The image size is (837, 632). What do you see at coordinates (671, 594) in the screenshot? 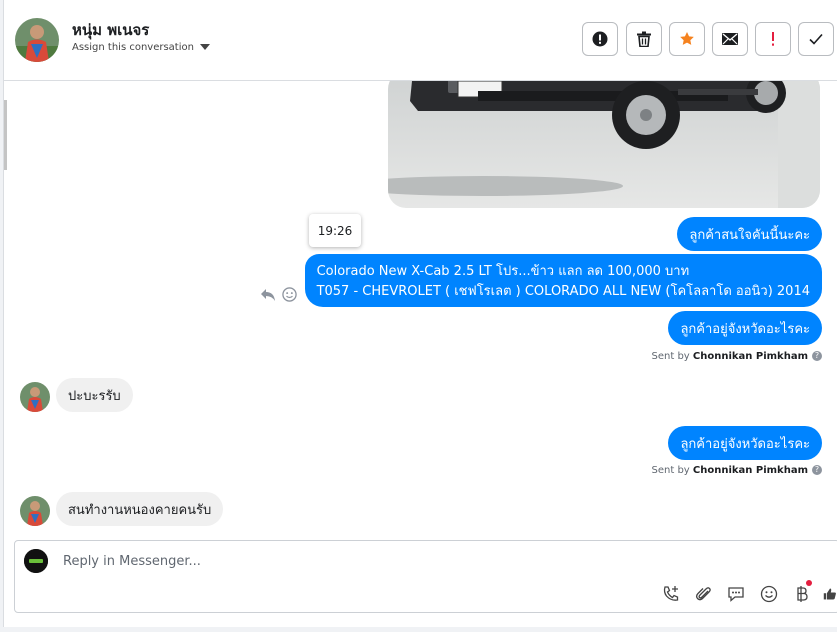
I see `phone-add-icon` at bounding box center [671, 594].